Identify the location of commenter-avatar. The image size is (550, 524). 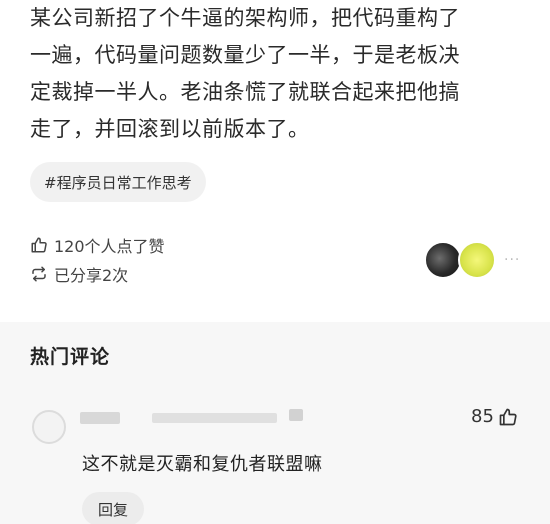
(49, 427).